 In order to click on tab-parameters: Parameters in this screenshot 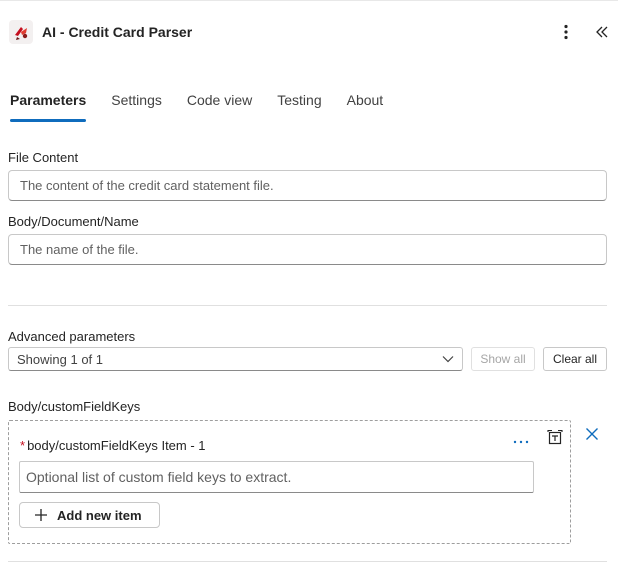, I will do `click(48, 107)`.